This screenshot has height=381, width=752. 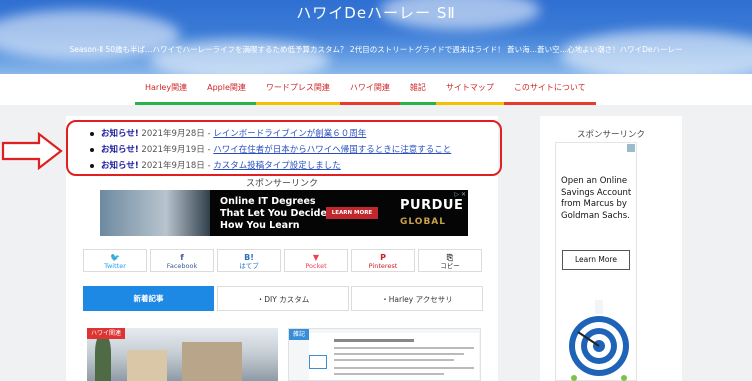 I want to click on ad-learn-more-button: LEARN MORE, so click(x=352, y=213).